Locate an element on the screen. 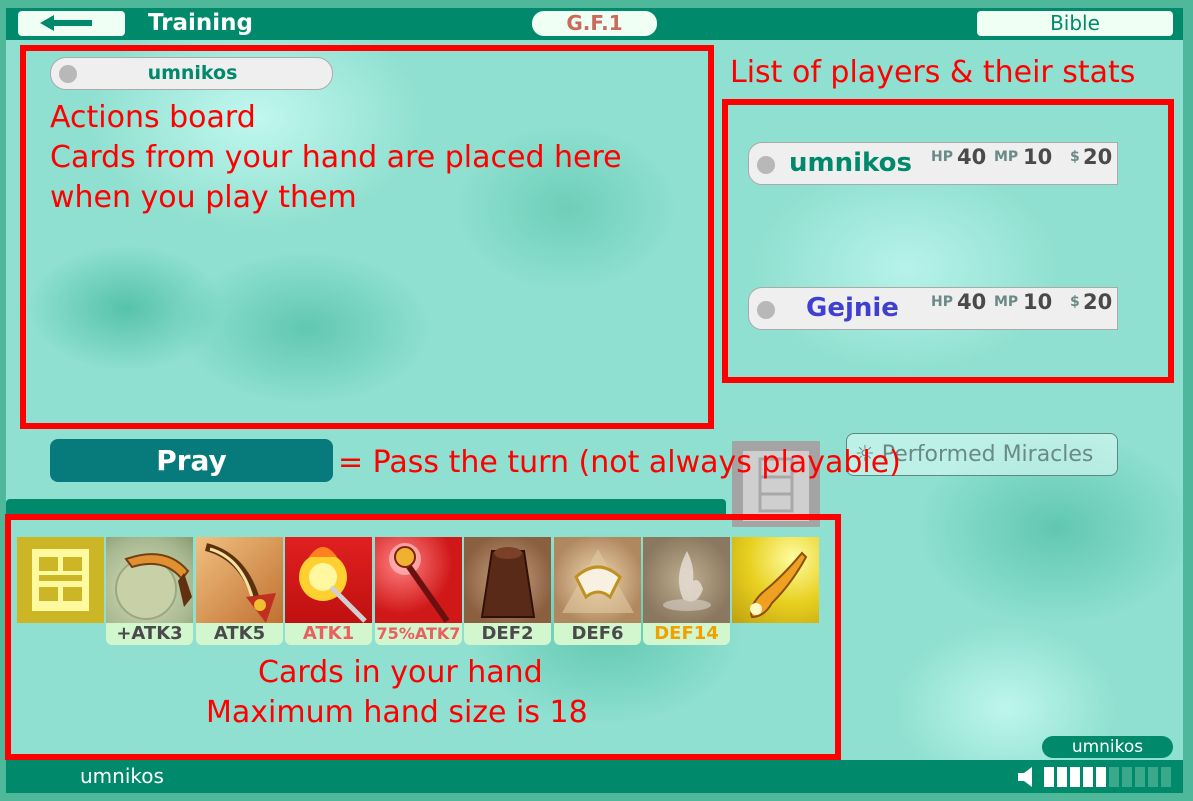 This screenshot has height=801, width=1193. deck-toggle-icon is located at coordinates (60, 580).